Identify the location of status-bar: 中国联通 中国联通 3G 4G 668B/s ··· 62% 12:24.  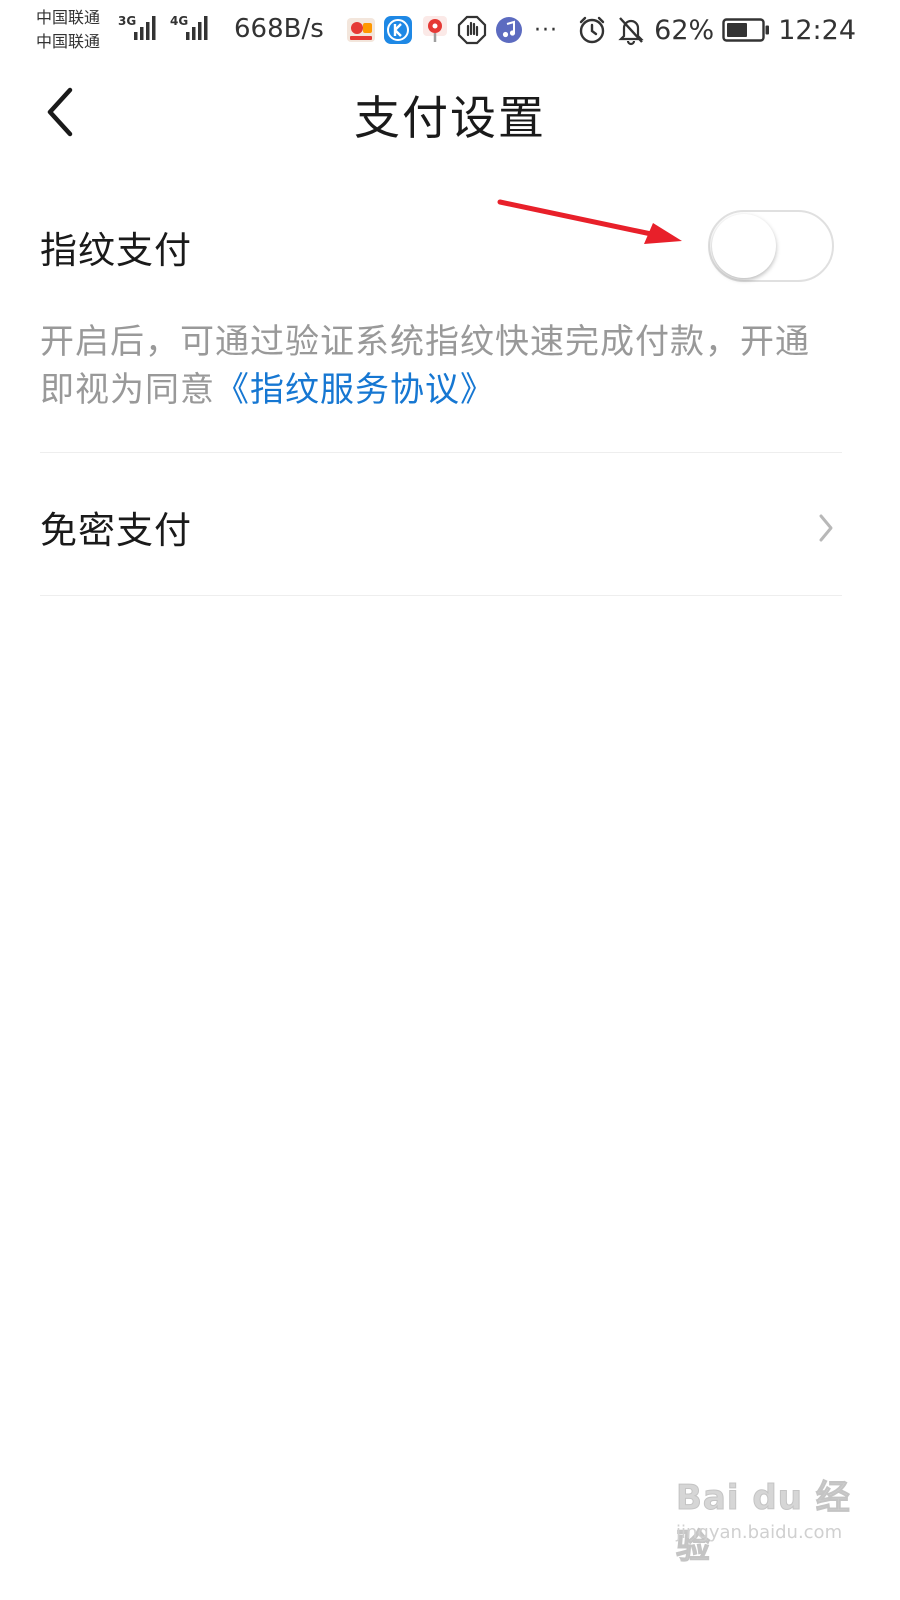
(450, 32).